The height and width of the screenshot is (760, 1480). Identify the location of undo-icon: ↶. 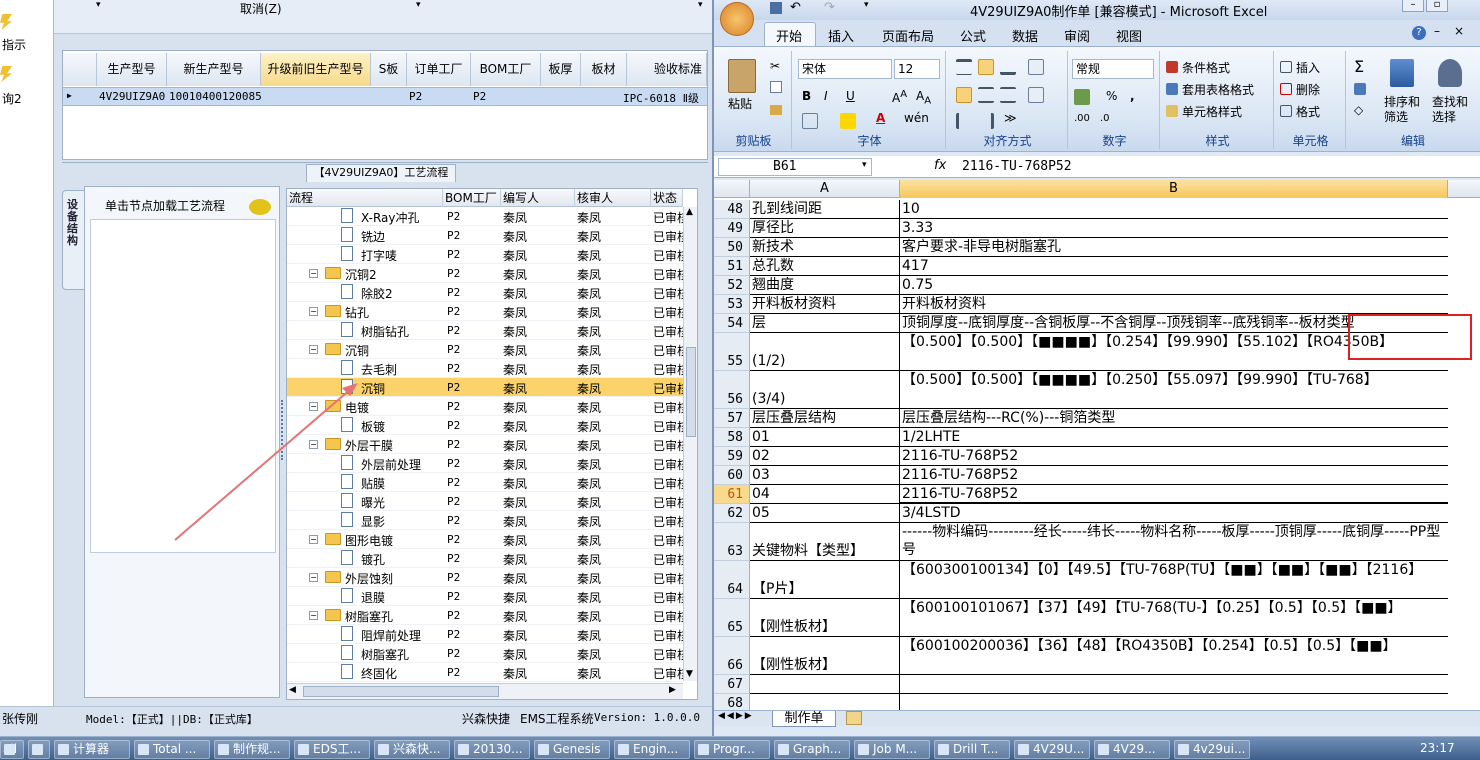
(795, 7).